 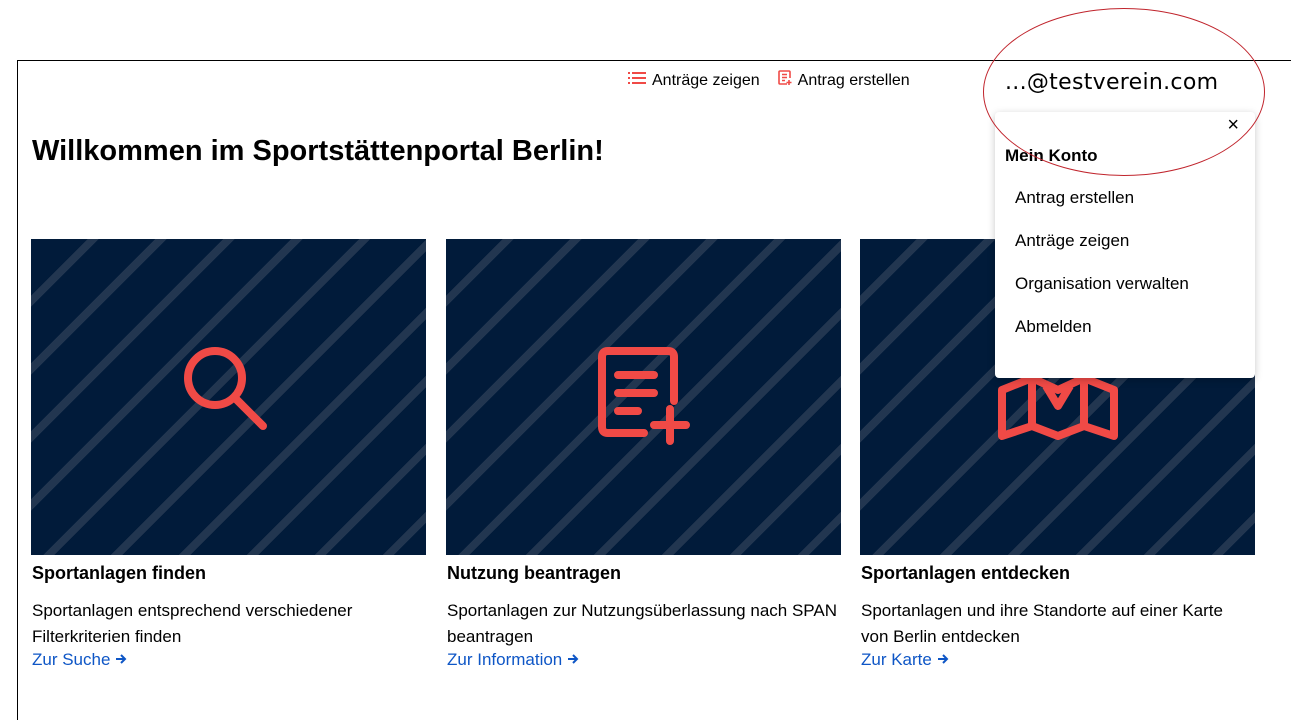 I want to click on search-icon, so click(x=229, y=397).